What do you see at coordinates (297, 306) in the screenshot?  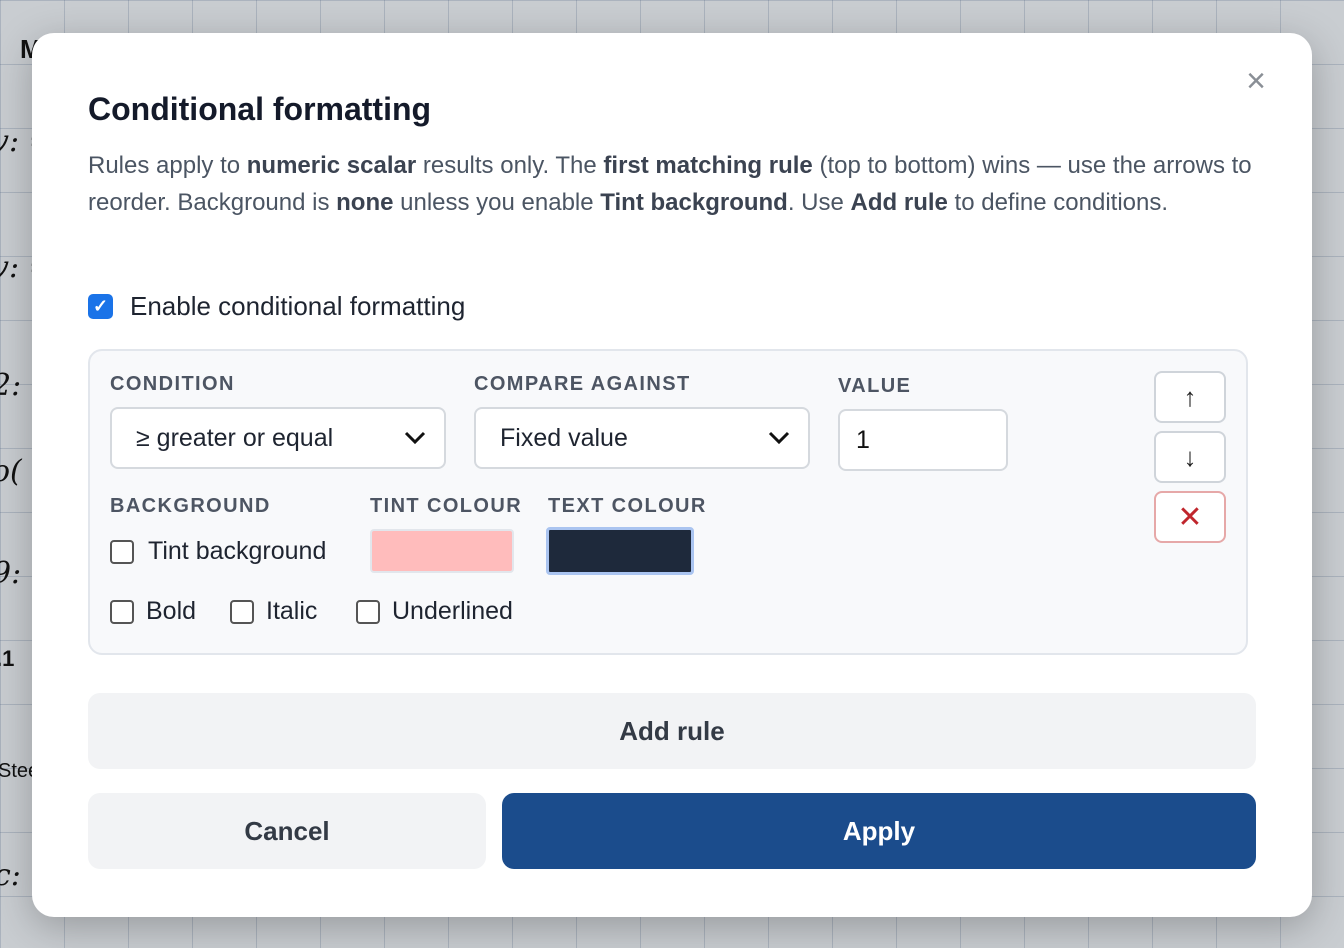 I see `enable-label: Enable conditional formatting` at bounding box center [297, 306].